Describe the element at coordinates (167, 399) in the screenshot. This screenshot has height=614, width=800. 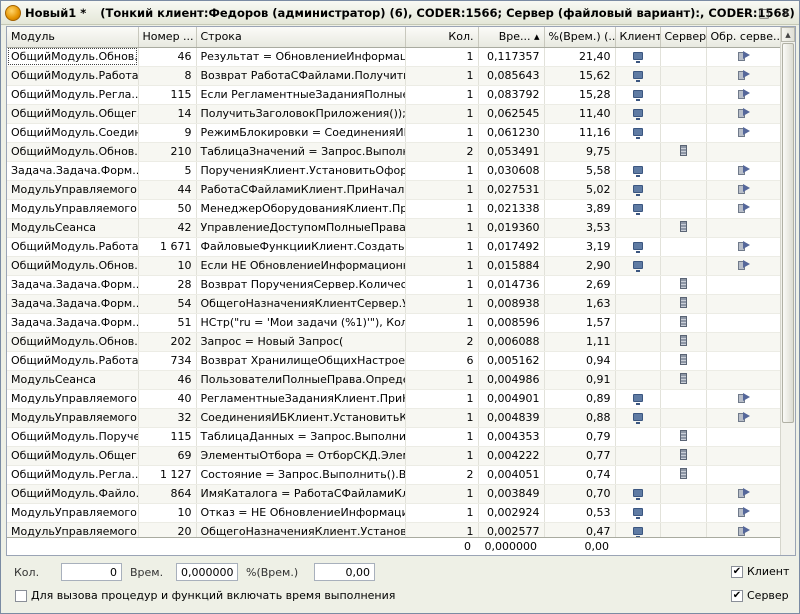
I see `cell-line-no: 40` at that location.